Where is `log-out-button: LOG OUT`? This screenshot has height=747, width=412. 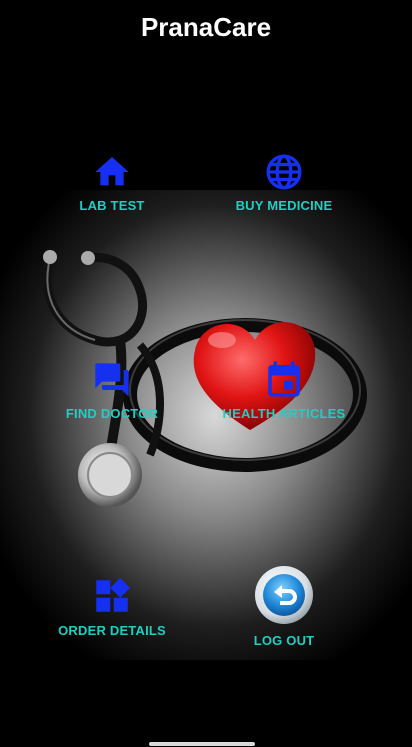
log-out-button: LOG OUT is located at coordinates (284, 606).